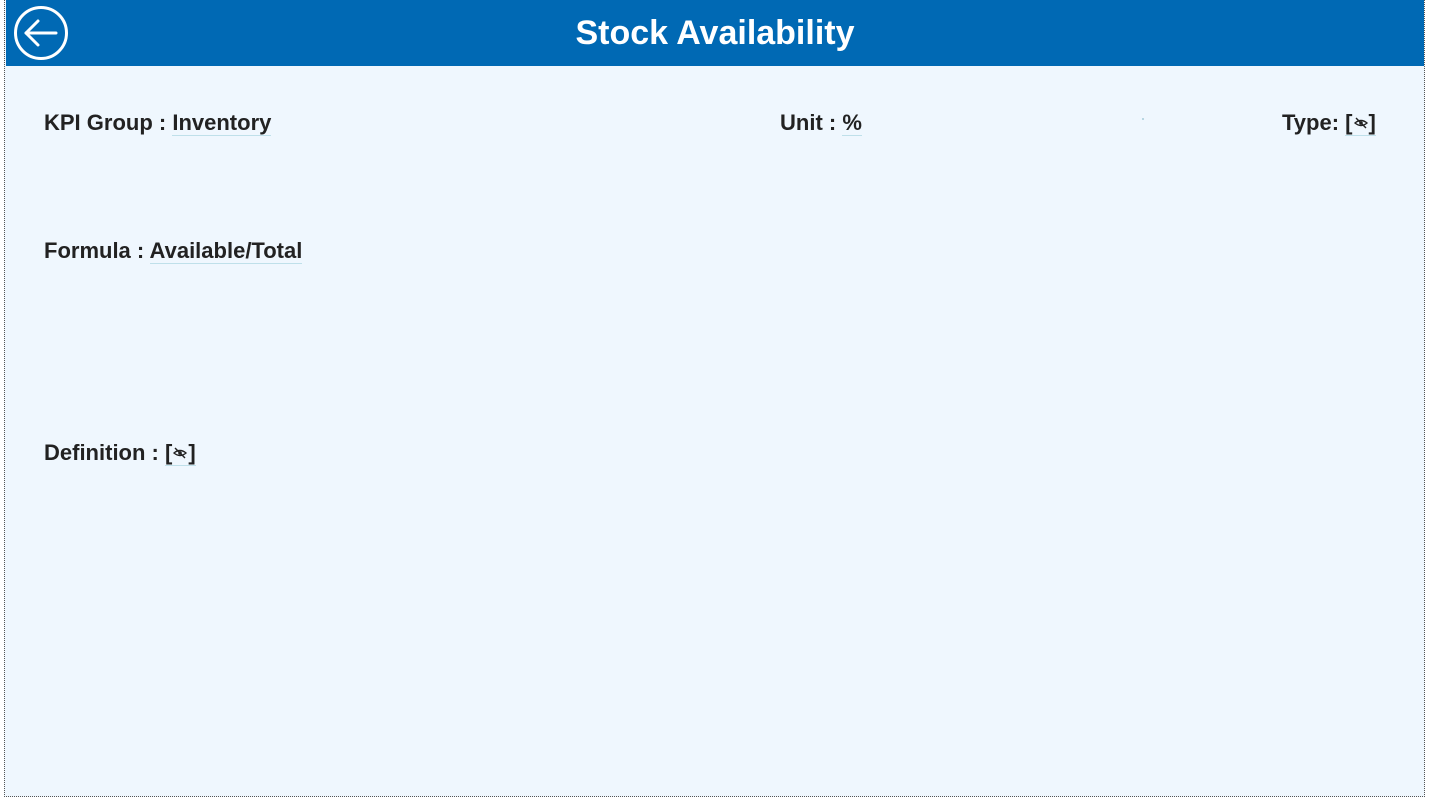 The width and height of the screenshot is (1430, 800). I want to click on formula-field: Formula : Available/Total, so click(173, 251).